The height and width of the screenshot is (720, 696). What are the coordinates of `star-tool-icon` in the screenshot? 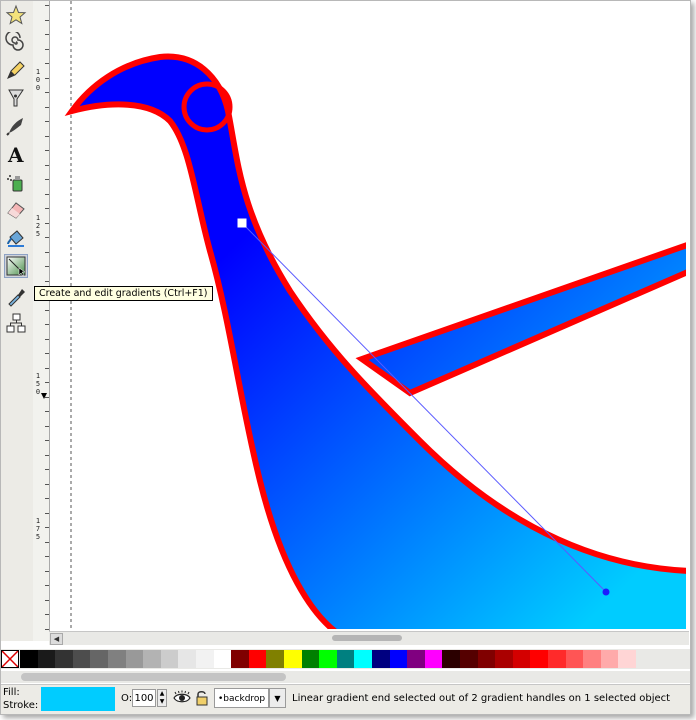 It's located at (16, 15).